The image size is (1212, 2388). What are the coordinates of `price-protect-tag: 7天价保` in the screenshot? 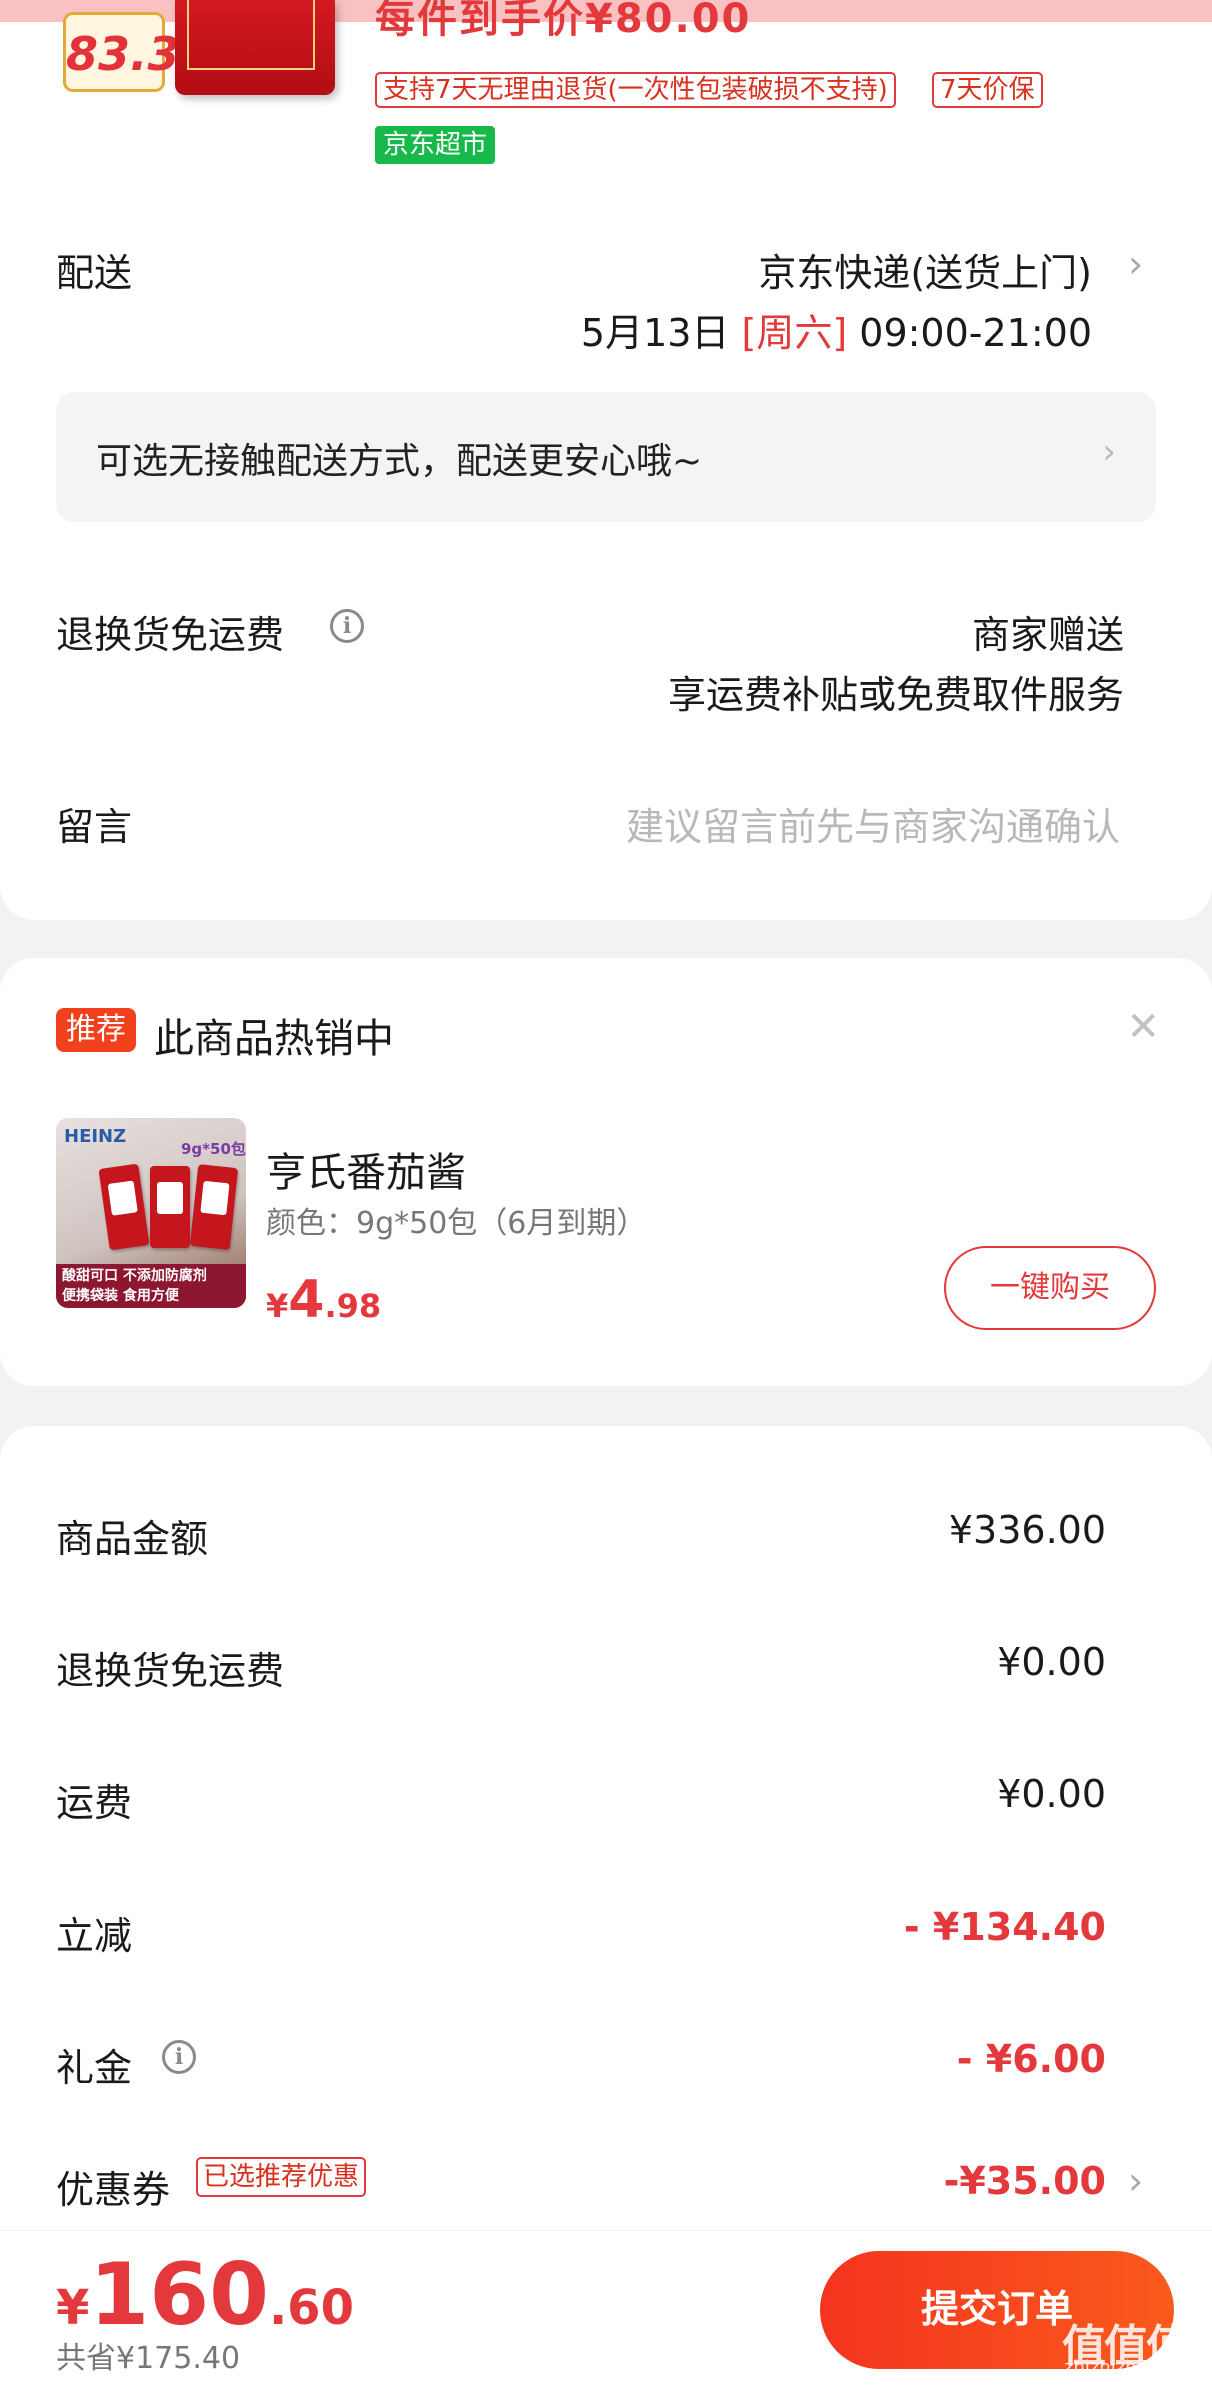 It's located at (987, 90).